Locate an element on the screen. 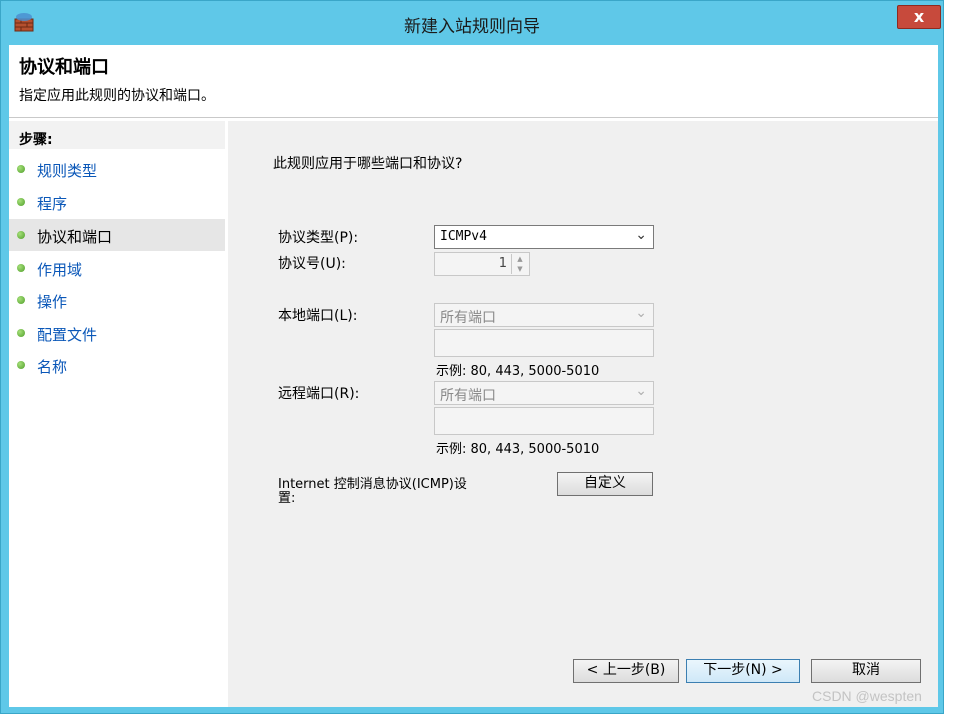  step-program: 程序 is located at coordinates (117, 202).